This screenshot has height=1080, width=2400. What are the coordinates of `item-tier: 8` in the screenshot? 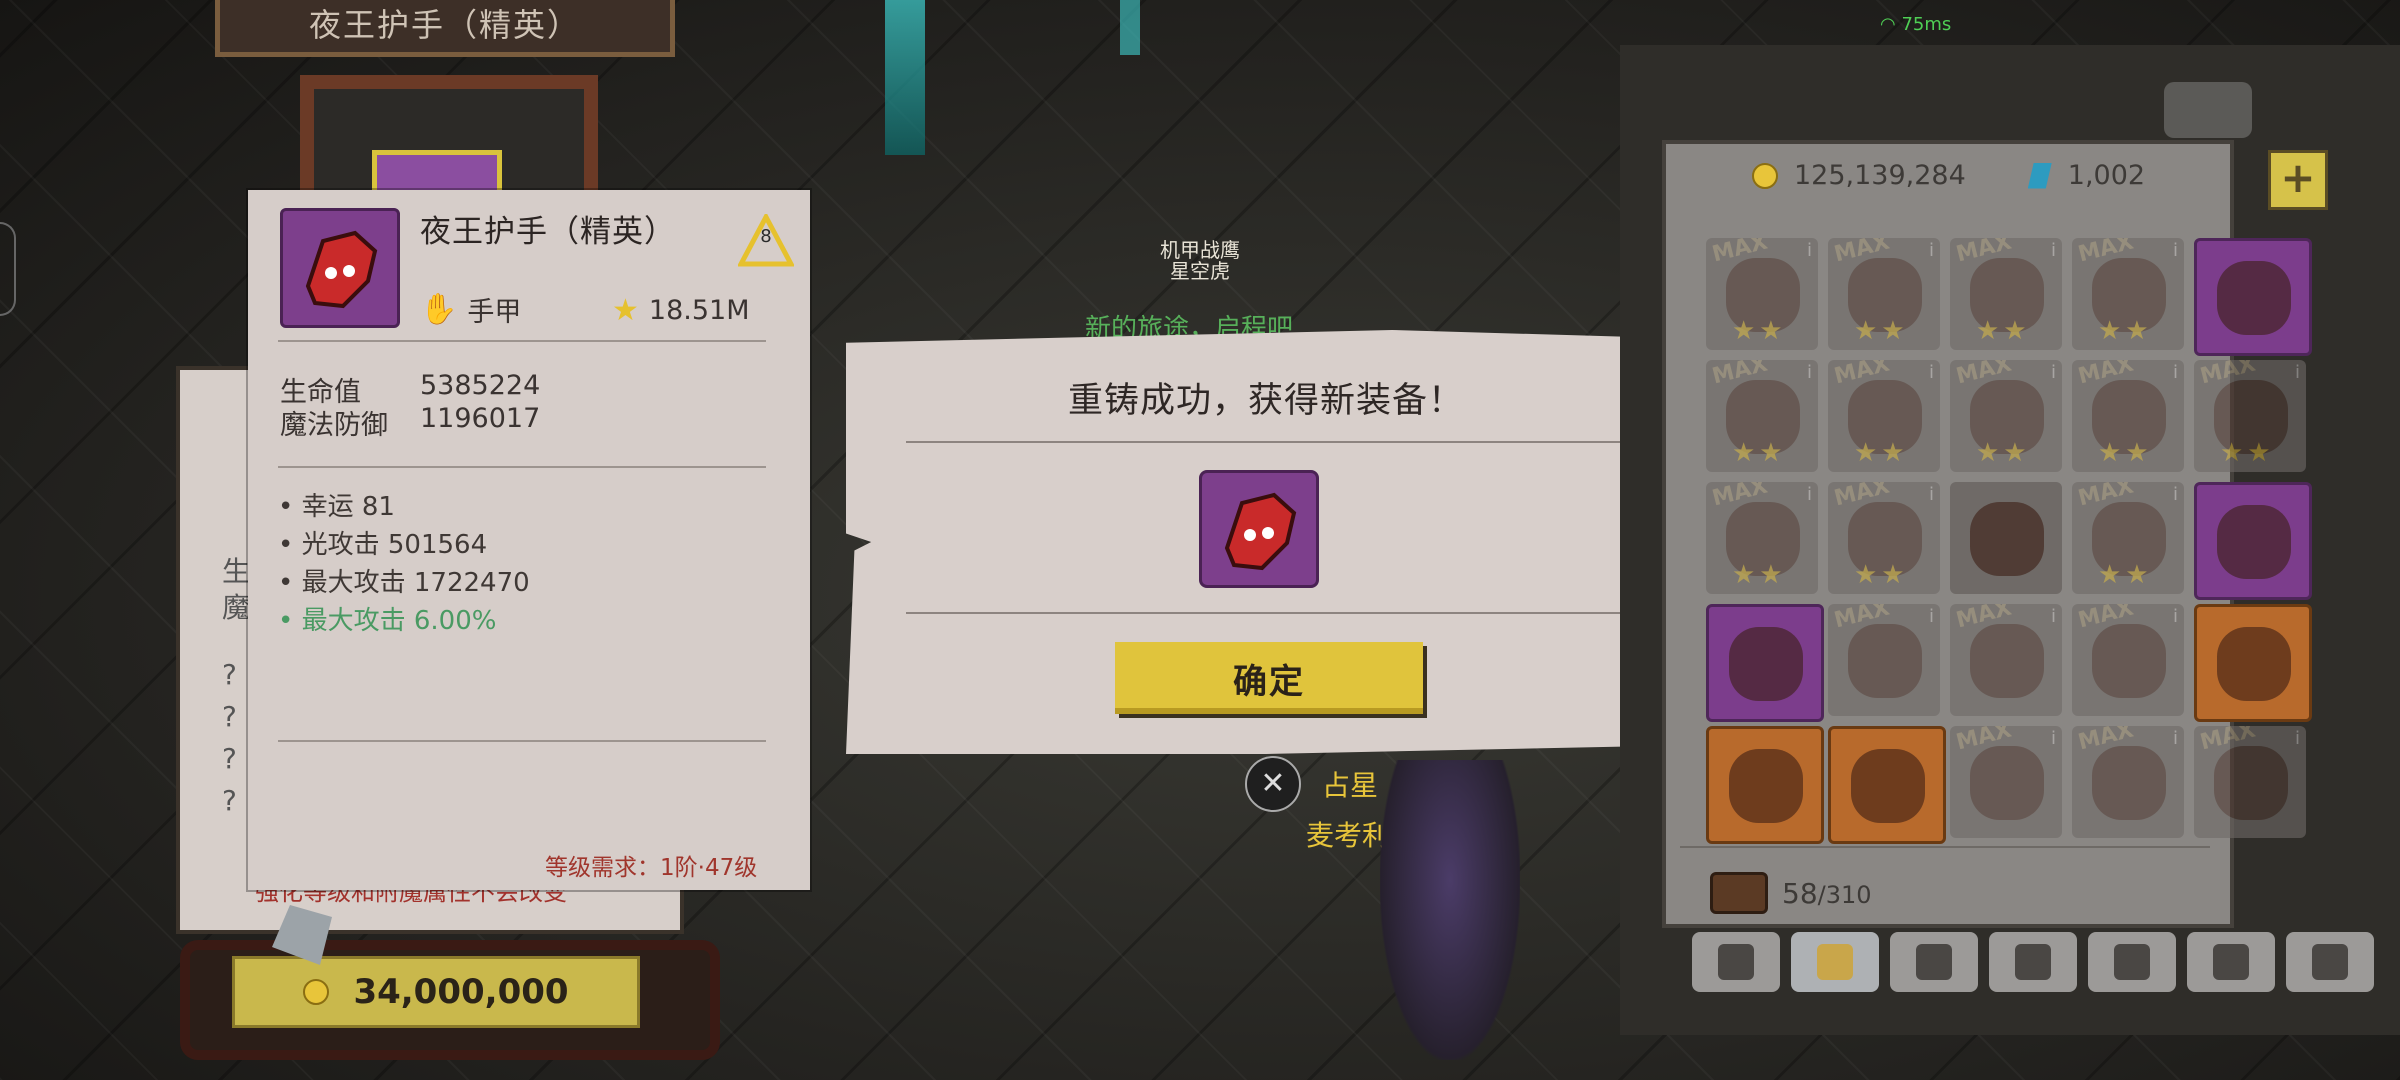 It's located at (766, 236).